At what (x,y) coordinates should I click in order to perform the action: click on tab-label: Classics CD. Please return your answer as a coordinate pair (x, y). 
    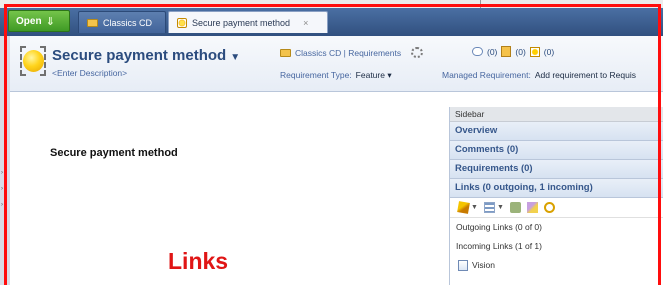
    Looking at the image, I should click on (128, 22).